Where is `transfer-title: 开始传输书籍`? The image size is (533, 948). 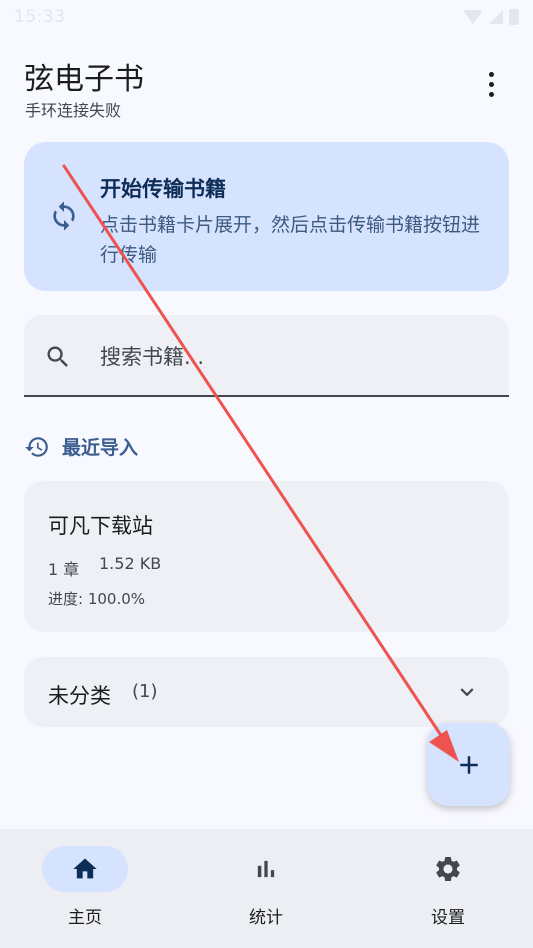
transfer-title: 开始传输书籍 is located at coordinates (163, 189).